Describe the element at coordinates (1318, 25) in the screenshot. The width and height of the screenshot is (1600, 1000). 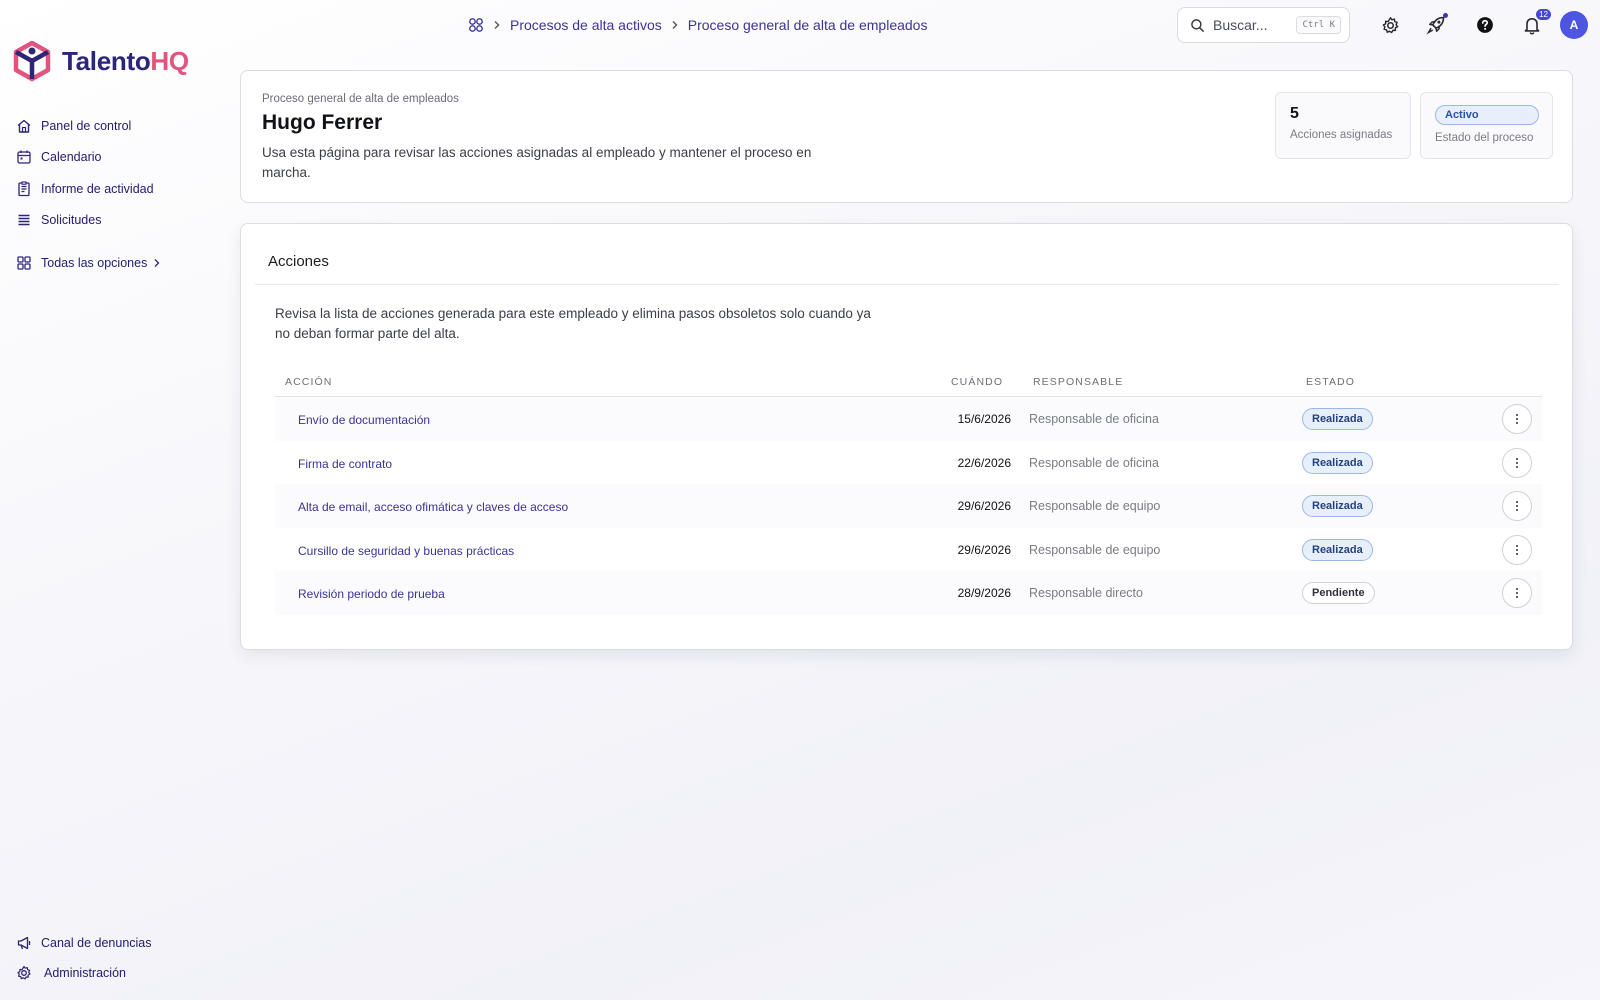
I see `search-shortcut: Ctrl K` at that location.